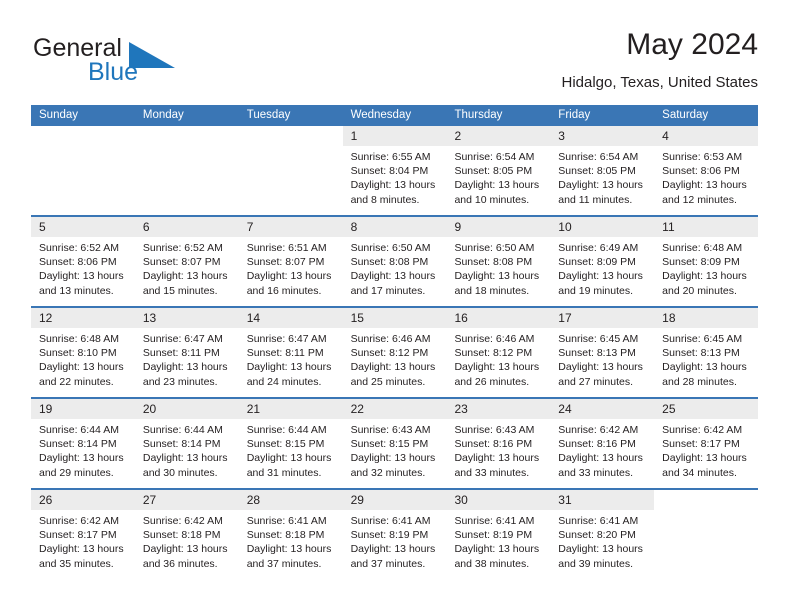  Describe the element at coordinates (596, 290) in the screenshot. I see `daylight-text-line2: and 19 minutes.` at that location.